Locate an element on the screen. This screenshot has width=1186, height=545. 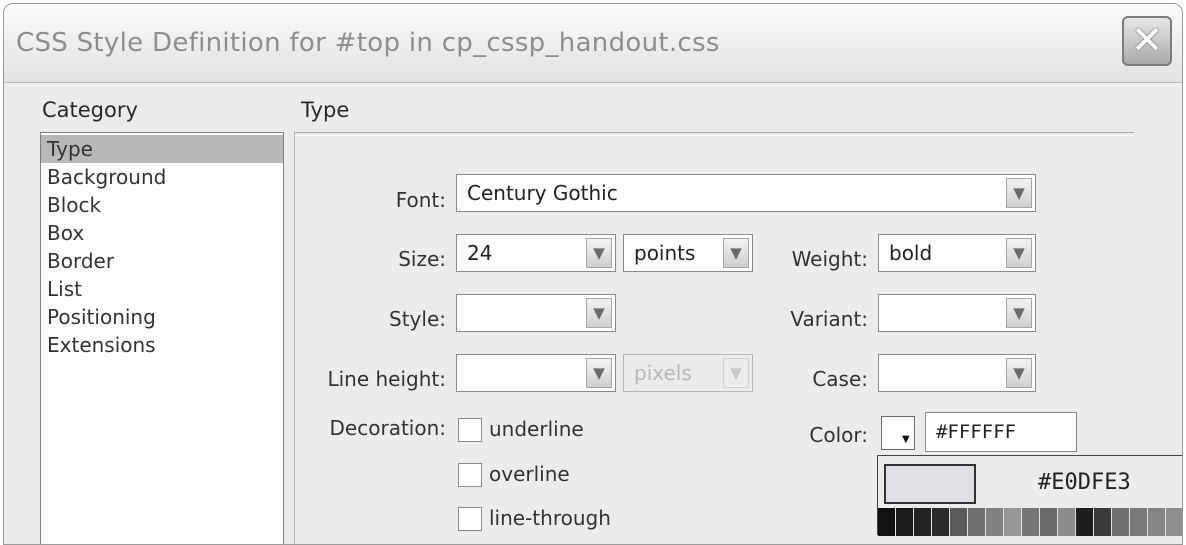
weight-value: bold is located at coordinates (911, 253).